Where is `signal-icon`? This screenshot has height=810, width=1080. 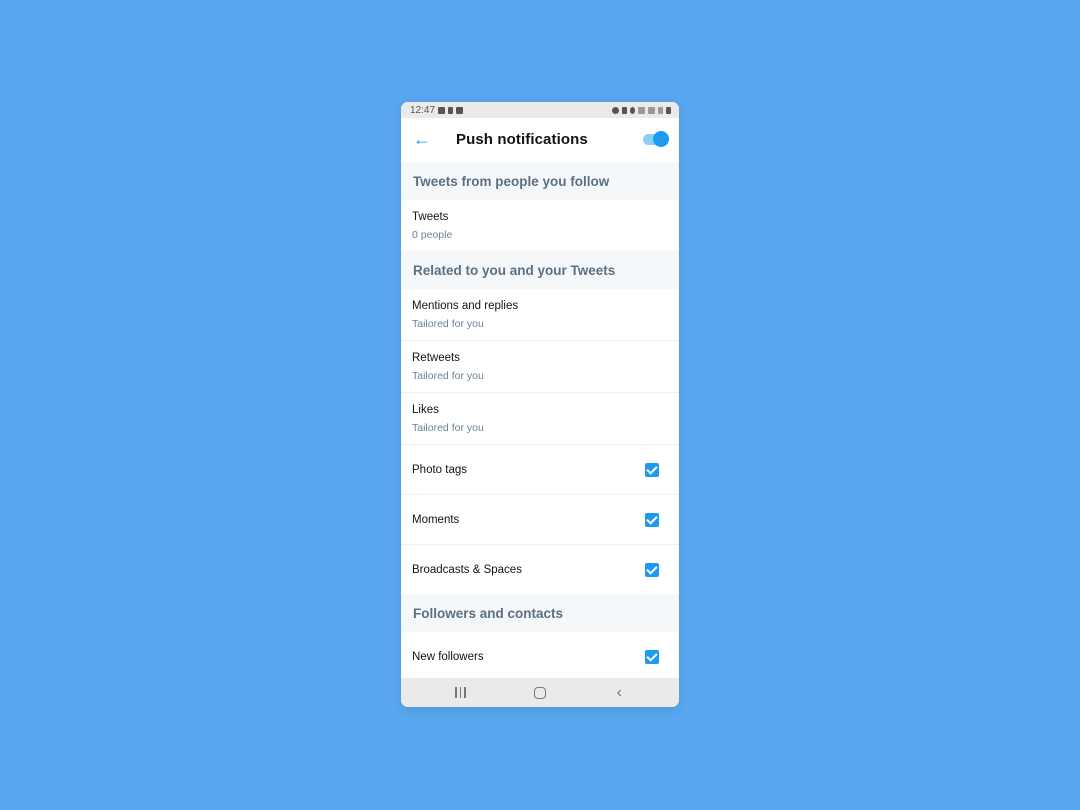
signal-icon is located at coordinates (660, 110).